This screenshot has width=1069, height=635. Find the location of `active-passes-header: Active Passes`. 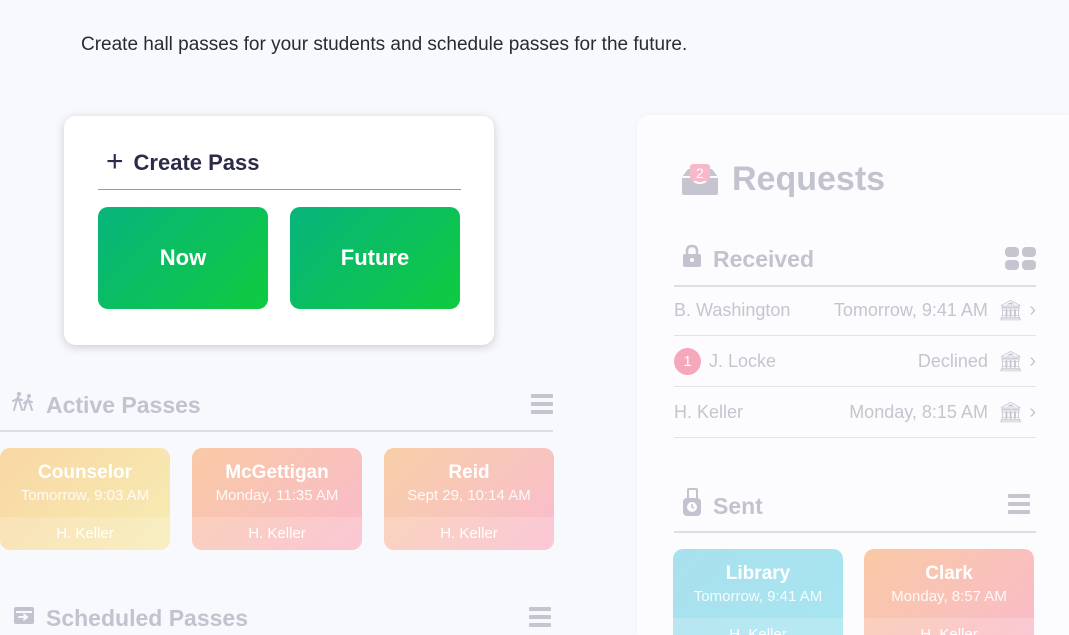

active-passes-header: Active Passes is located at coordinates (106, 405).